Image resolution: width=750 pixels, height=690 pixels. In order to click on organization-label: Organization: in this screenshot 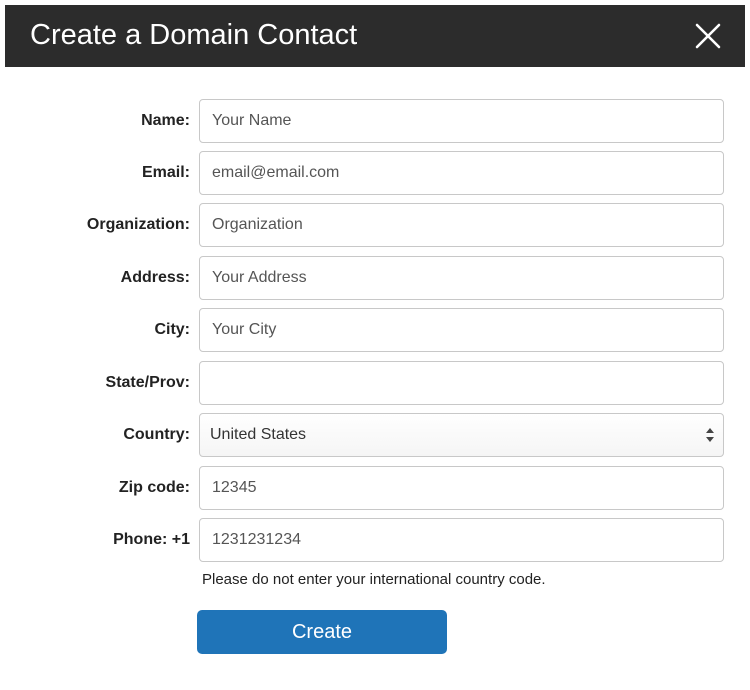, I will do `click(138, 224)`.